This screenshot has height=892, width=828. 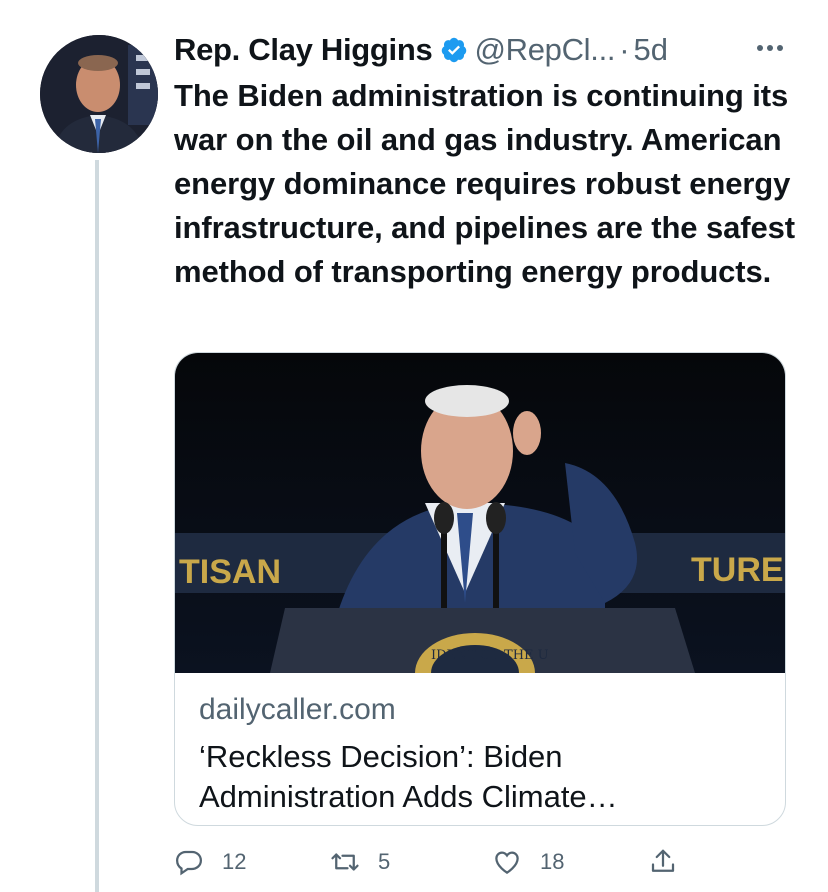 I want to click on reply-count: 12, so click(x=234, y=861).